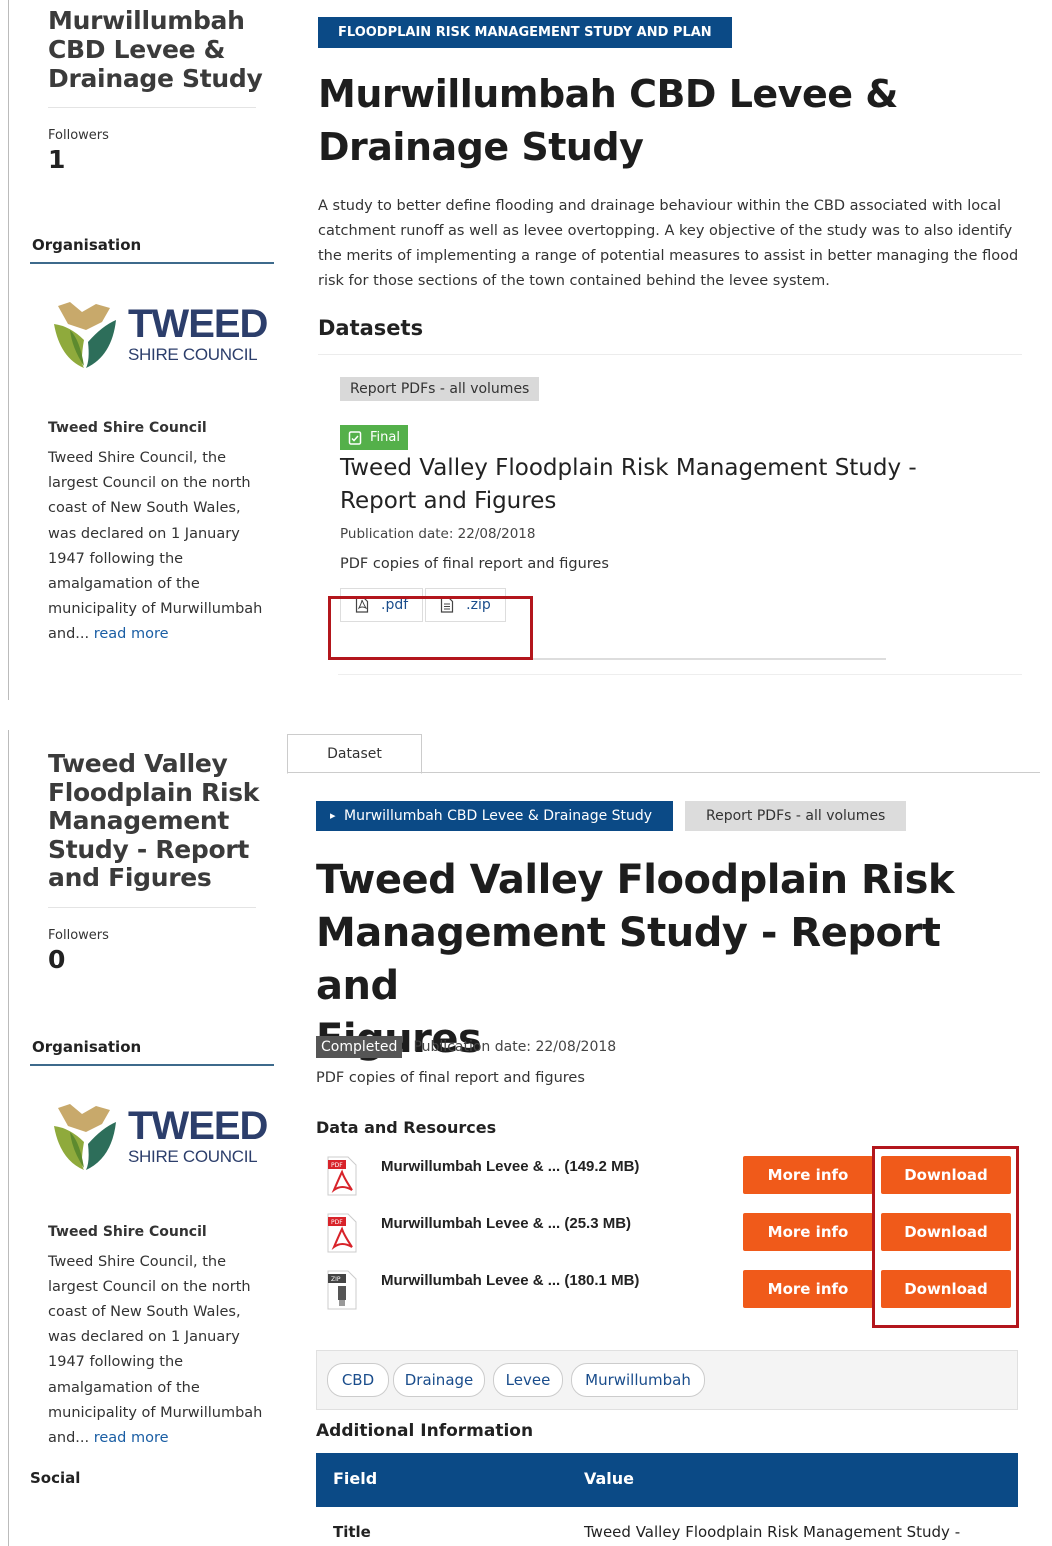 Image resolution: width=1052 pixels, height=1546 pixels. What do you see at coordinates (154, 792) in the screenshot?
I see `sidebar-title-line: Floodplain Risk` at bounding box center [154, 792].